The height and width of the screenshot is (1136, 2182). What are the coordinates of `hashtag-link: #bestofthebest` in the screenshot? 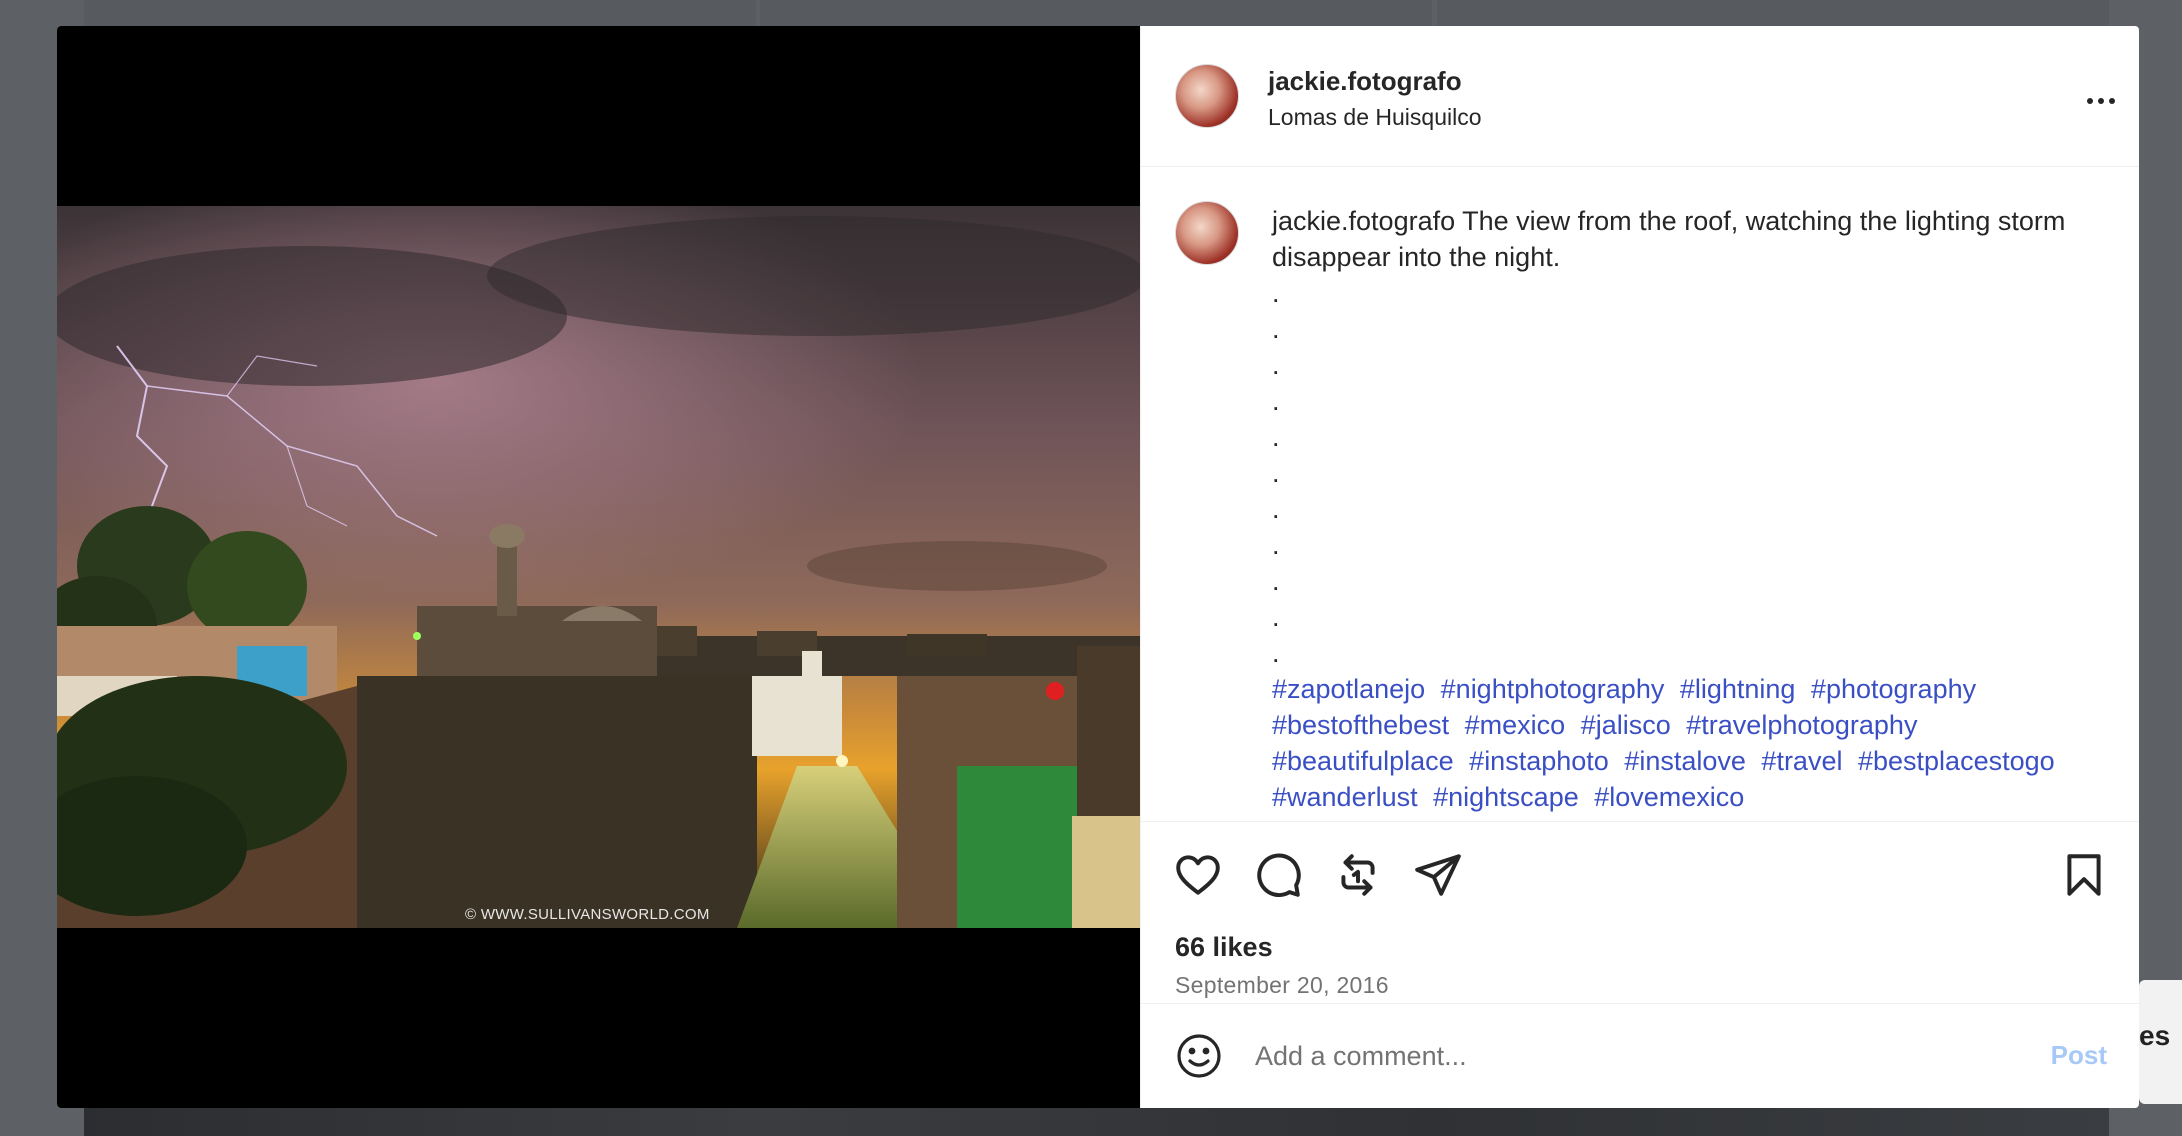 It's located at (1360, 725).